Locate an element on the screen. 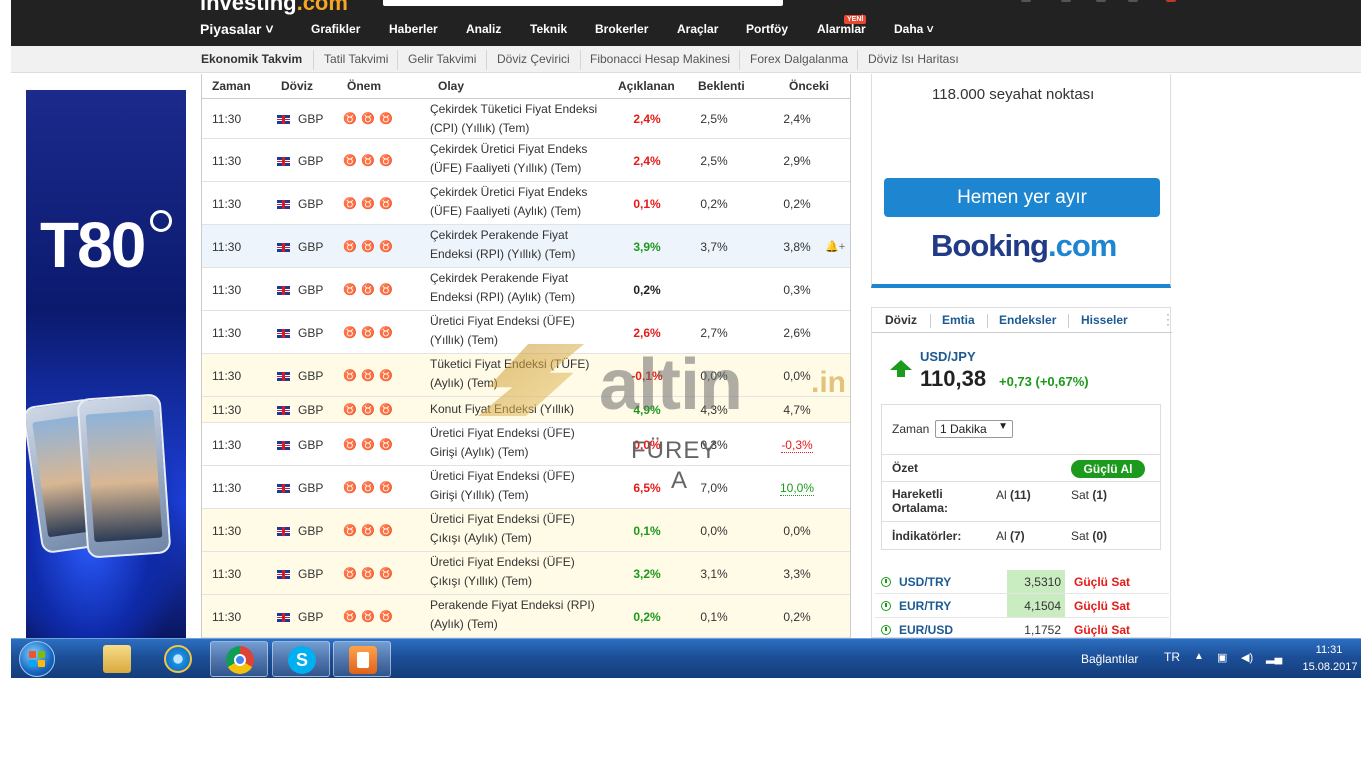 The image size is (1366, 768). start-button is located at coordinates (37, 659).